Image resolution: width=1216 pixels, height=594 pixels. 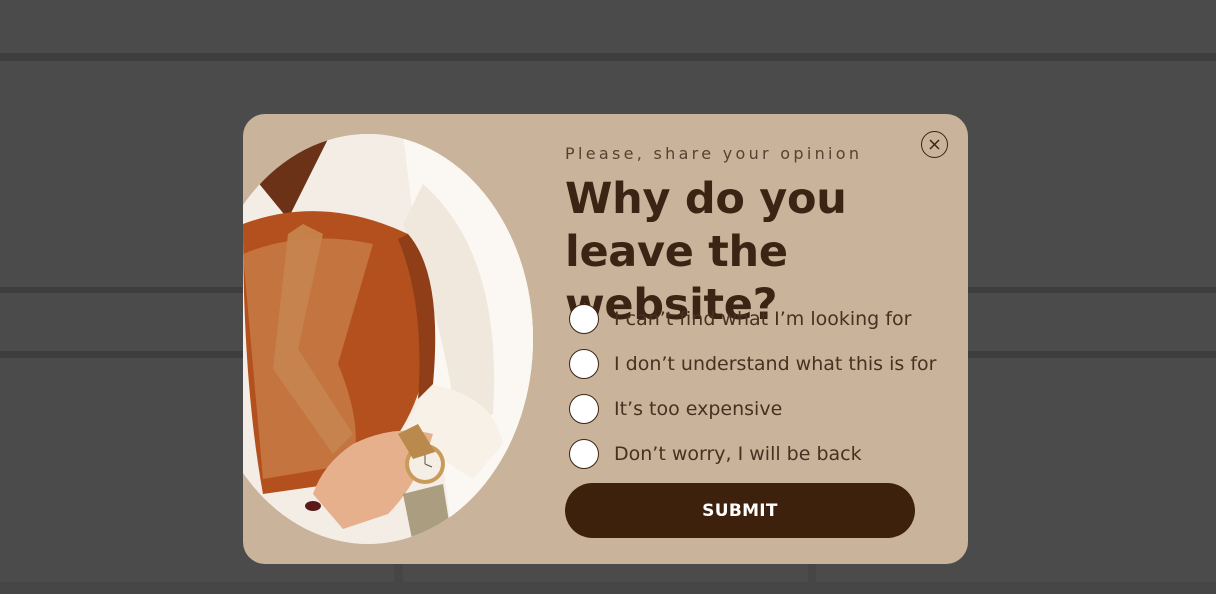 I want to click on option-will-be-back: Don’t worry, I will be back, so click(x=752, y=453).